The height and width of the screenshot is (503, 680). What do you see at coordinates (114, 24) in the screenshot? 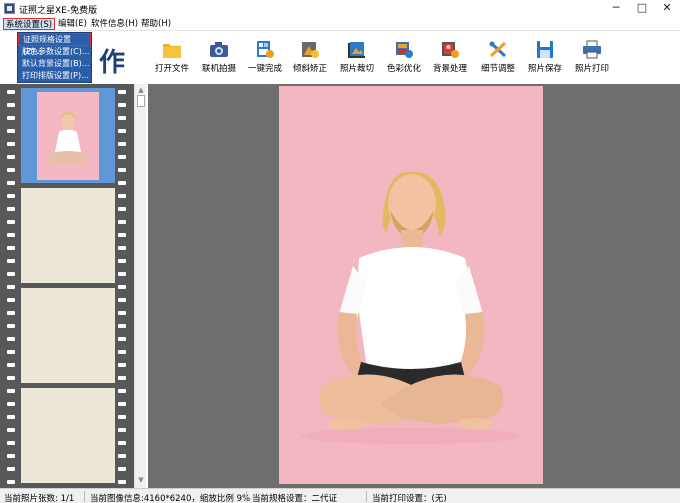
I see `menu-software-info: 软件信息(H)` at bounding box center [114, 24].